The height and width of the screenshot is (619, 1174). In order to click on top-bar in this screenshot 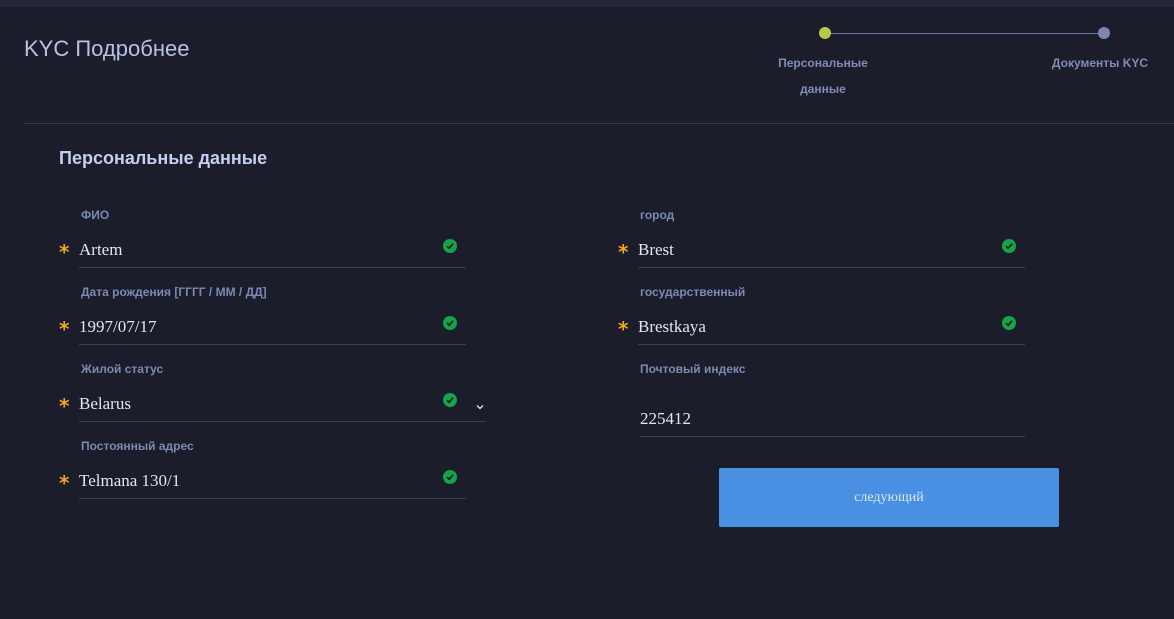, I will do `click(587, 3)`.